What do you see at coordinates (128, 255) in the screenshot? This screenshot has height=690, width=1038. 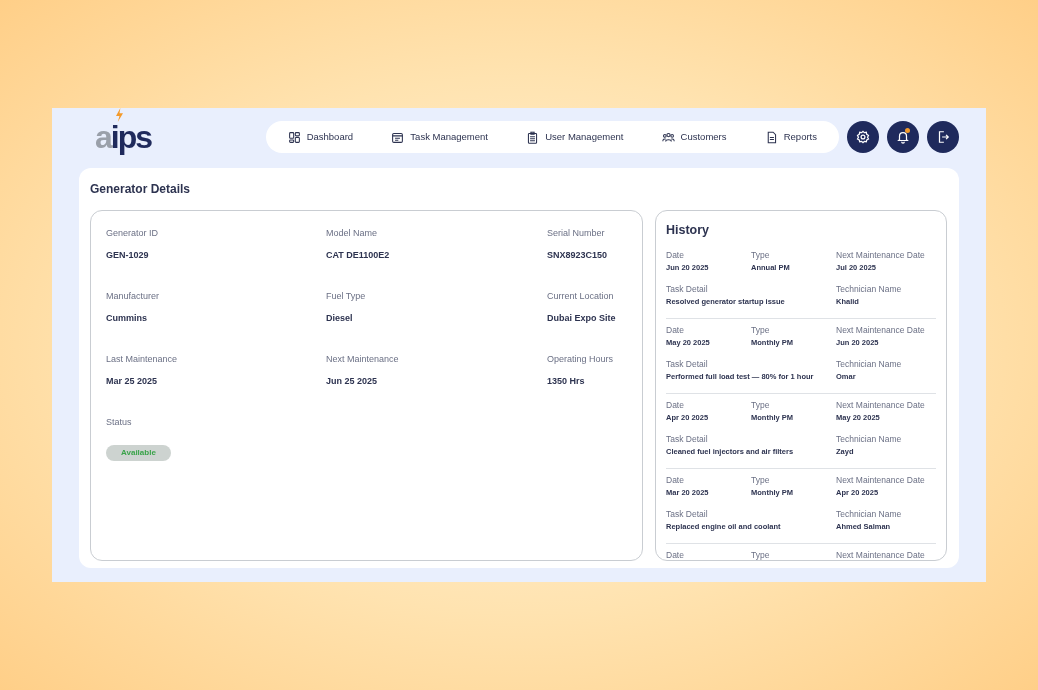 I see `field-value: GEN-1029` at bounding box center [128, 255].